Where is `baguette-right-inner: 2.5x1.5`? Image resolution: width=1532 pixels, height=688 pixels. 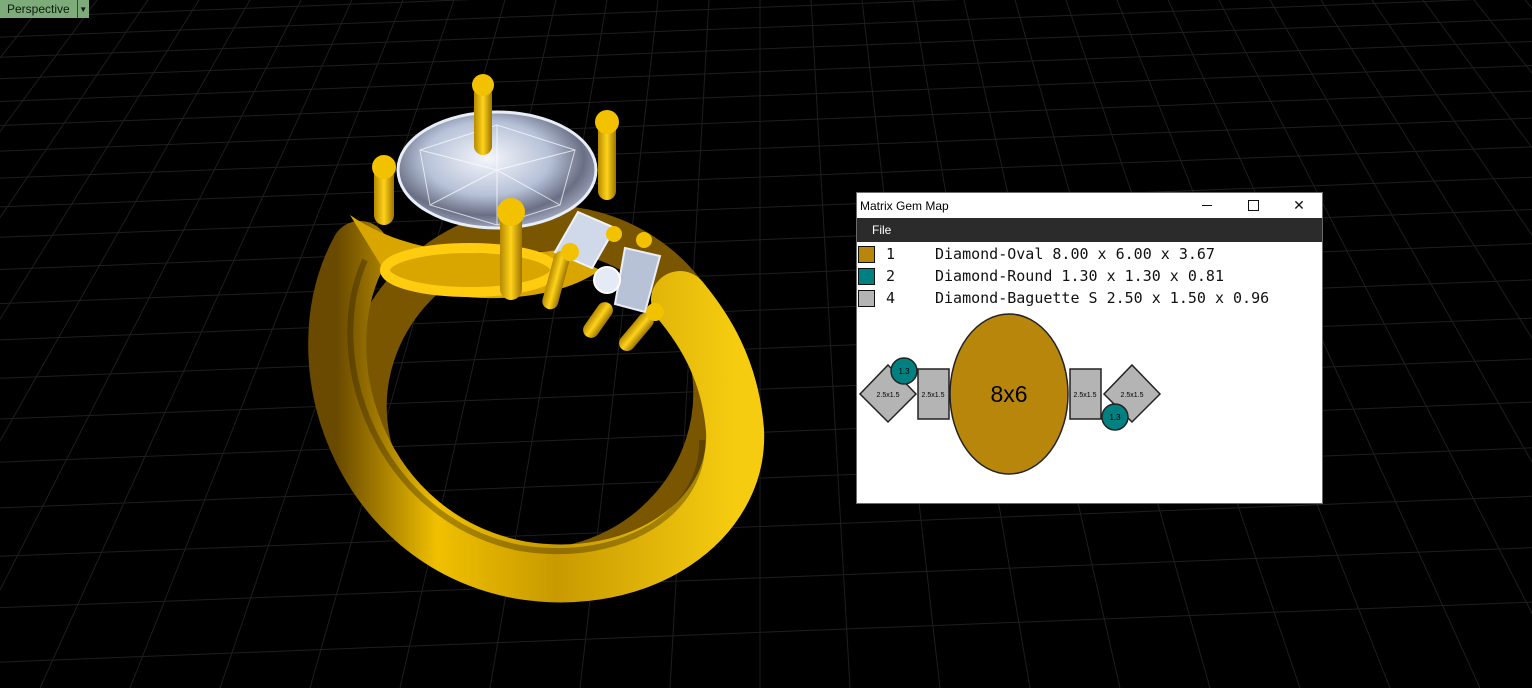
baguette-right-inner: 2.5x1.5 is located at coordinates (1085, 394).